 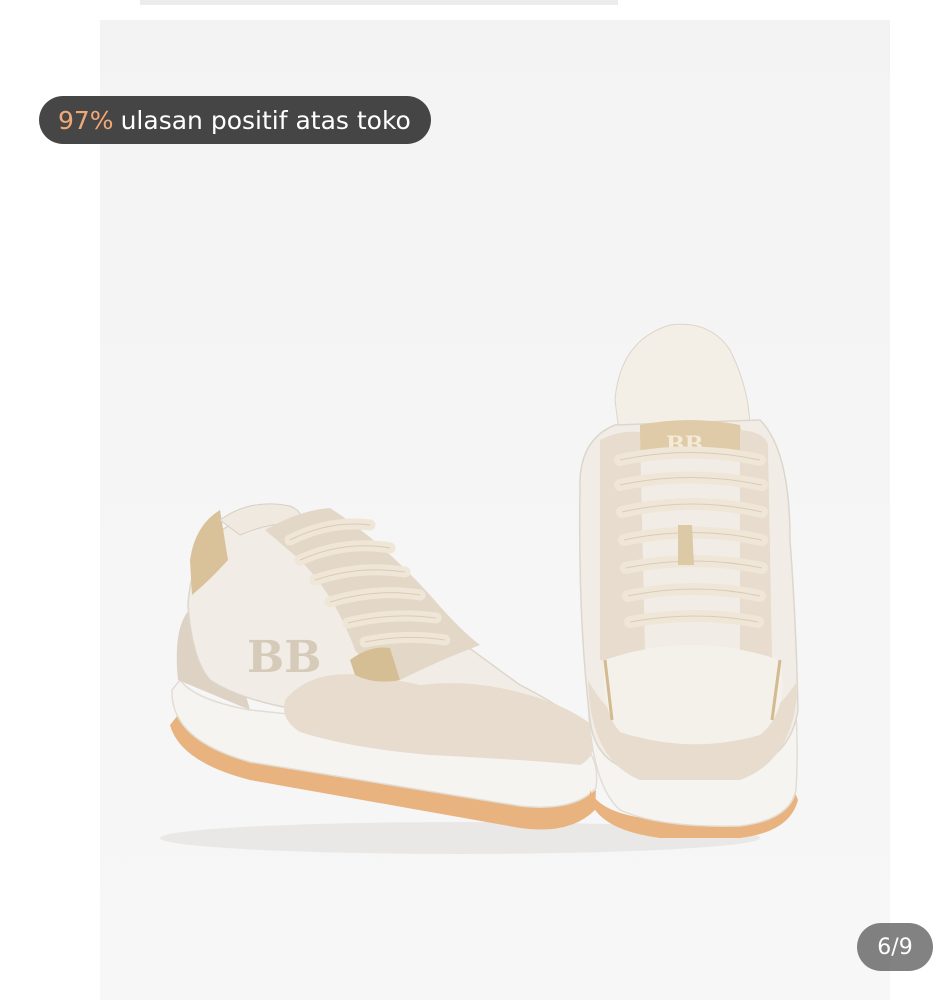 I want to click on review-label: ulasan positif atas toko, so click(x=265, y=120).